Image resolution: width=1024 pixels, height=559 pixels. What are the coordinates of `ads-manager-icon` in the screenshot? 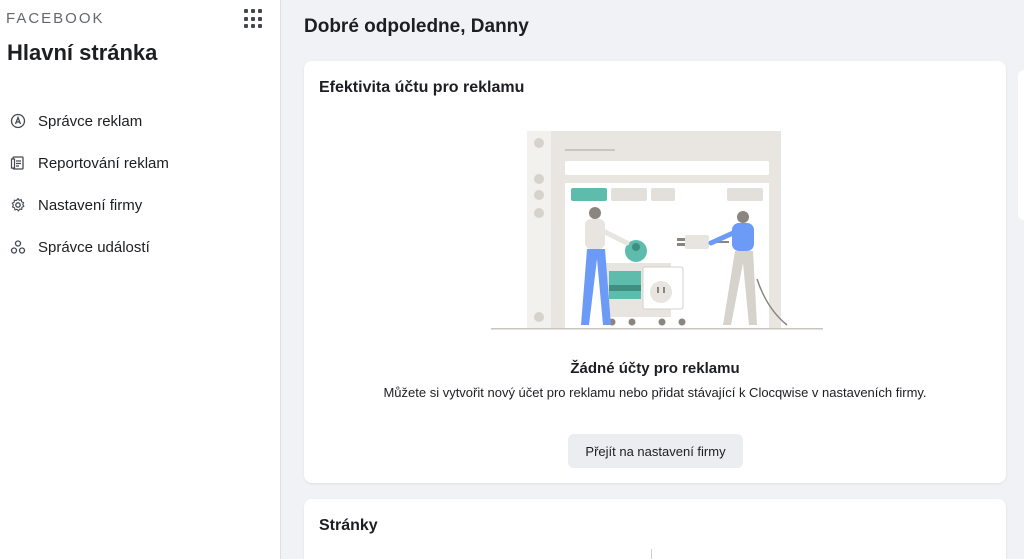 It's located at (18, 121).